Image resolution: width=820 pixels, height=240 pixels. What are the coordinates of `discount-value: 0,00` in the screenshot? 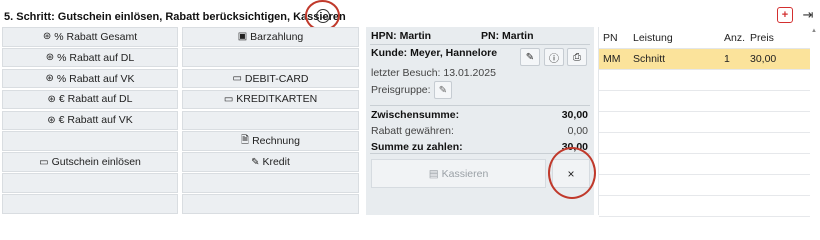 It's located at (577, 131).